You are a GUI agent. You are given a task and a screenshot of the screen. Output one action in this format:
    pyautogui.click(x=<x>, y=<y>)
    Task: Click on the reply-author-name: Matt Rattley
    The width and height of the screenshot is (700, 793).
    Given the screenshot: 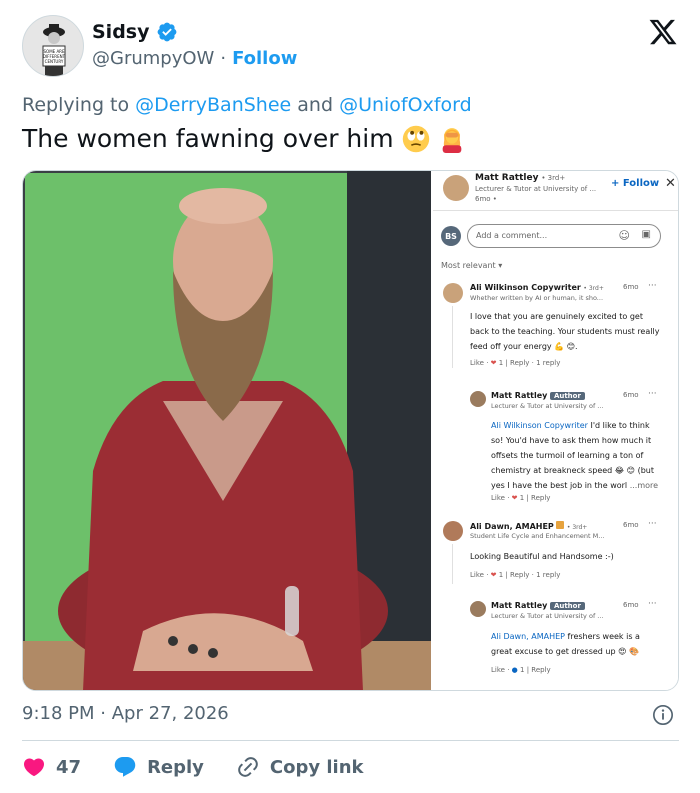 What is the action you would take?
    pyautogui.click(x=519, y=395)
    